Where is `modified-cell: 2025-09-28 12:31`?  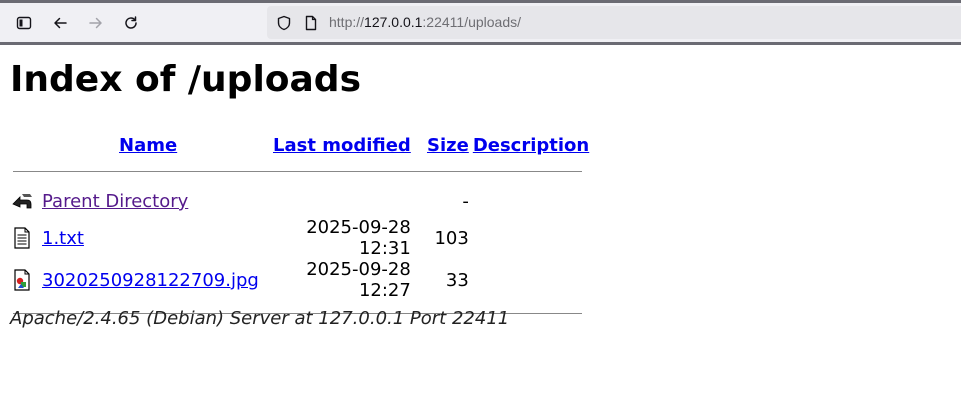 modified-cell: 2025-09-28 12:31 is located at coordinates (358, 238).